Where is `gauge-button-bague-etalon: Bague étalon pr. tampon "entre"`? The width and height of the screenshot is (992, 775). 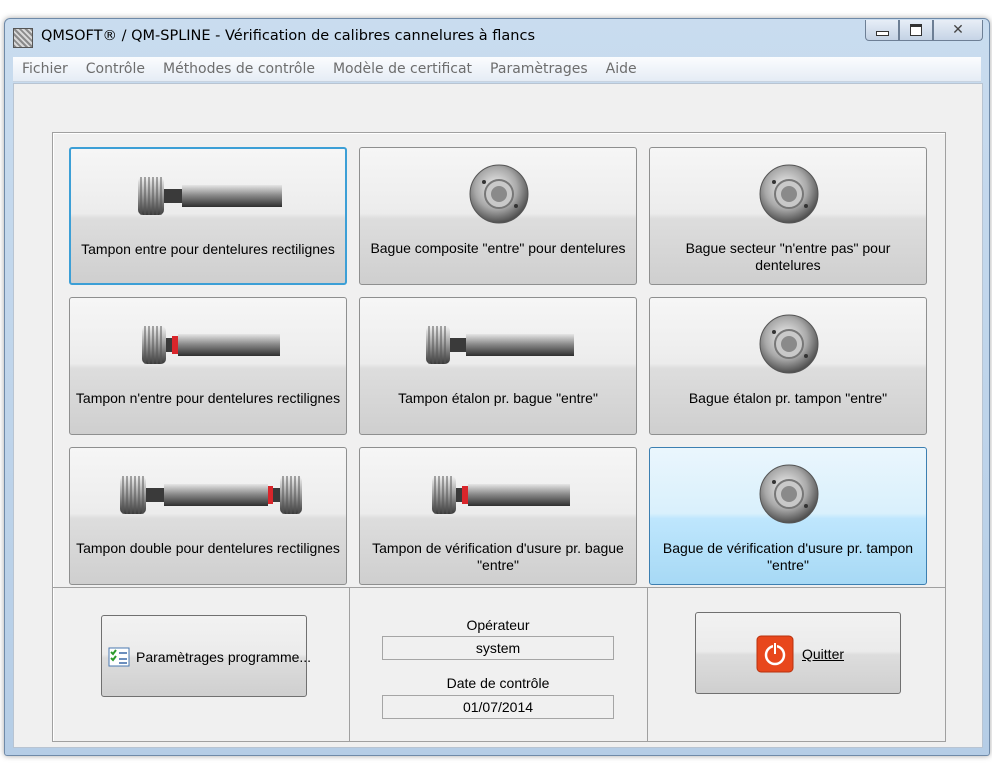
gauge-button-bague-etalon: Bague étalon pr. tampon "entre" is located at coordinates (788, 366).